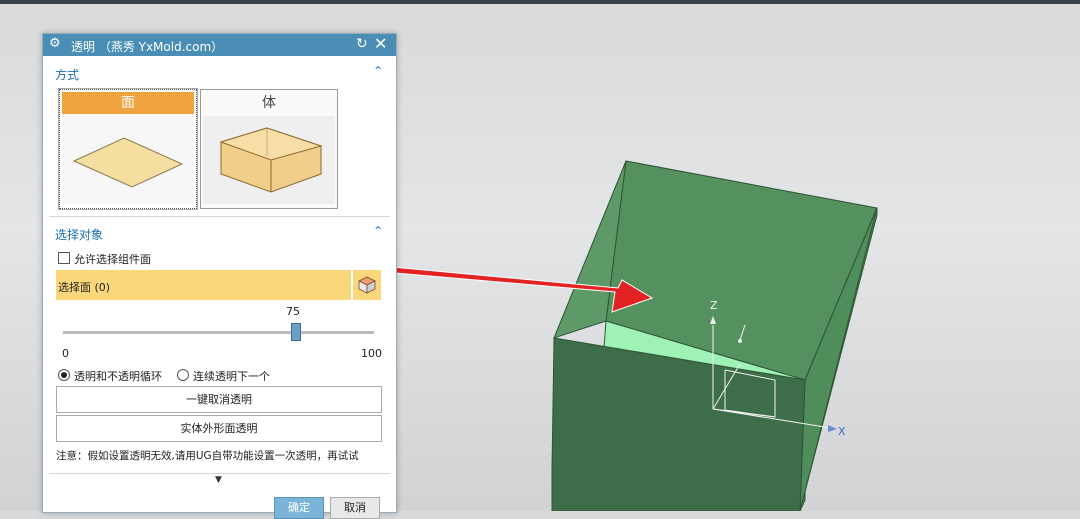 This screenshot has height=519, width=1080. What do you see at coordinates (128, 160) in the screenshot?
I see `face-preview-icon` at bounding box center [128, 160].